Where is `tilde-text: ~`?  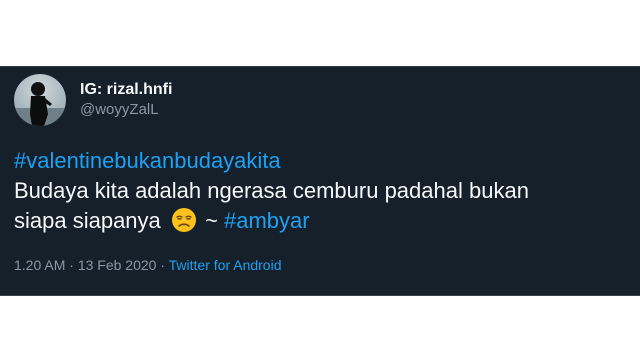
tilde-text: ~ is located at coordinates (211, 220).